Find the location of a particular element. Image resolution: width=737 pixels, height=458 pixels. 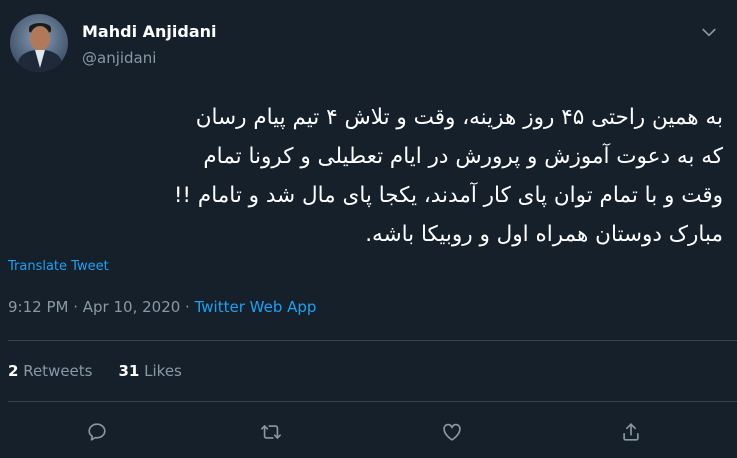

retweet-button is located at coordinates (271, 432).